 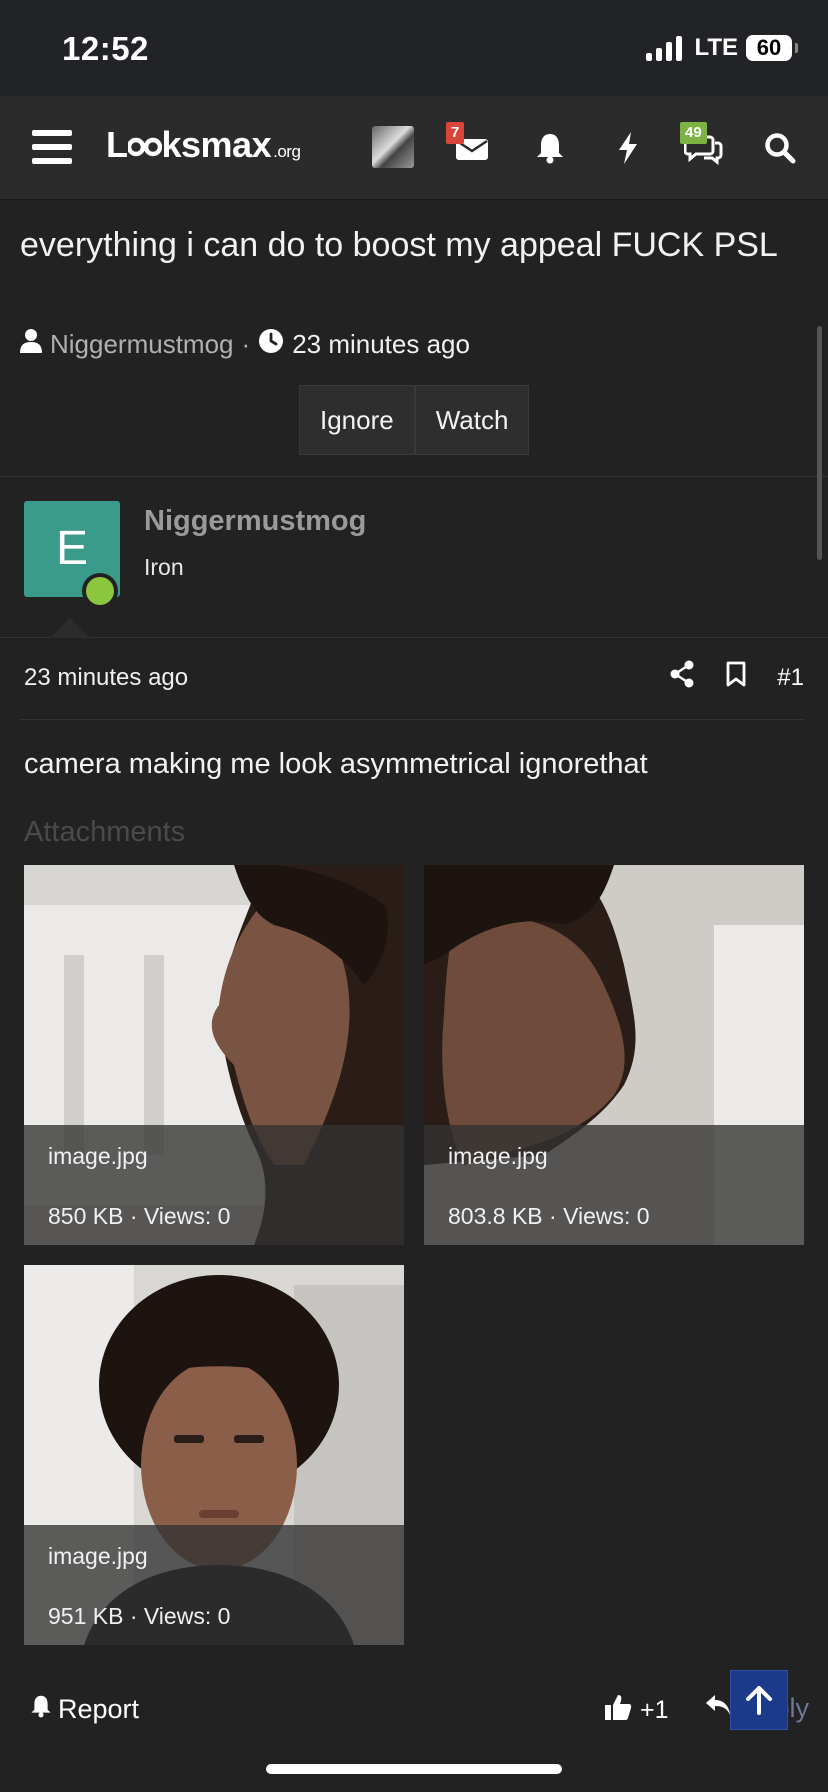 I want to click on online-indicator, so click(x=100, y=591).